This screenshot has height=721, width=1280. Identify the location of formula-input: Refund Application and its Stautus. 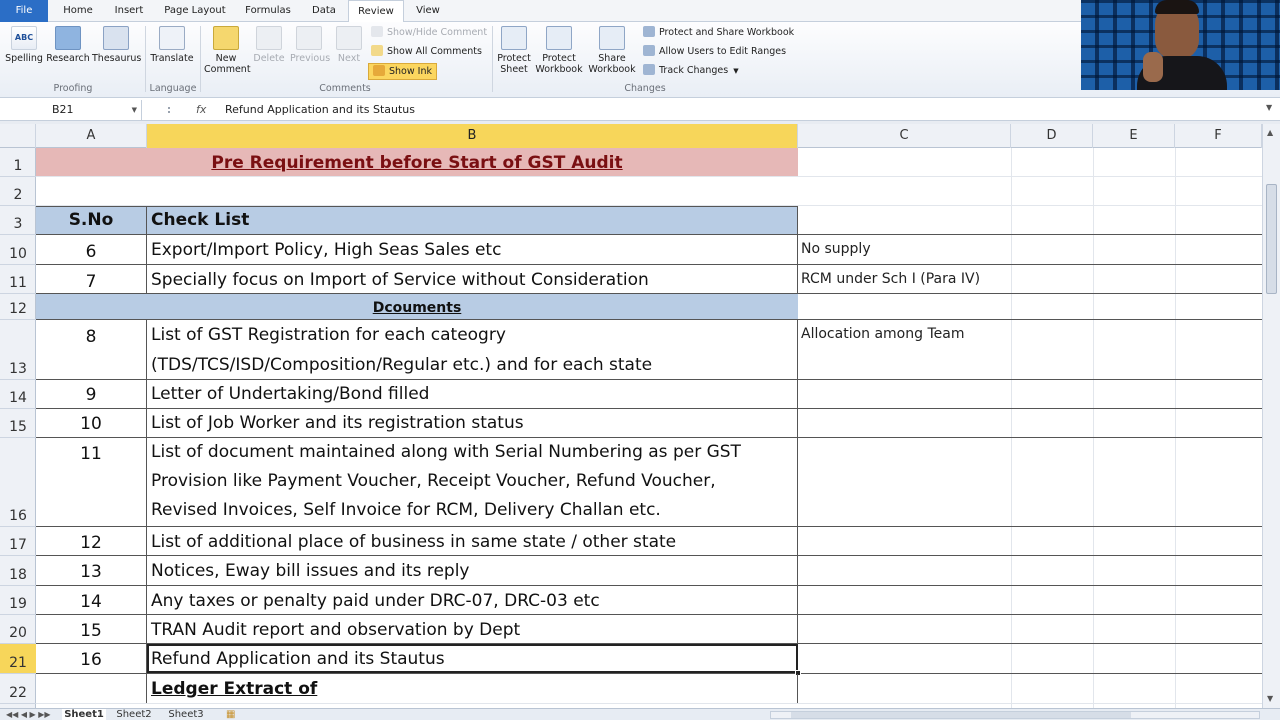
(320, 110).